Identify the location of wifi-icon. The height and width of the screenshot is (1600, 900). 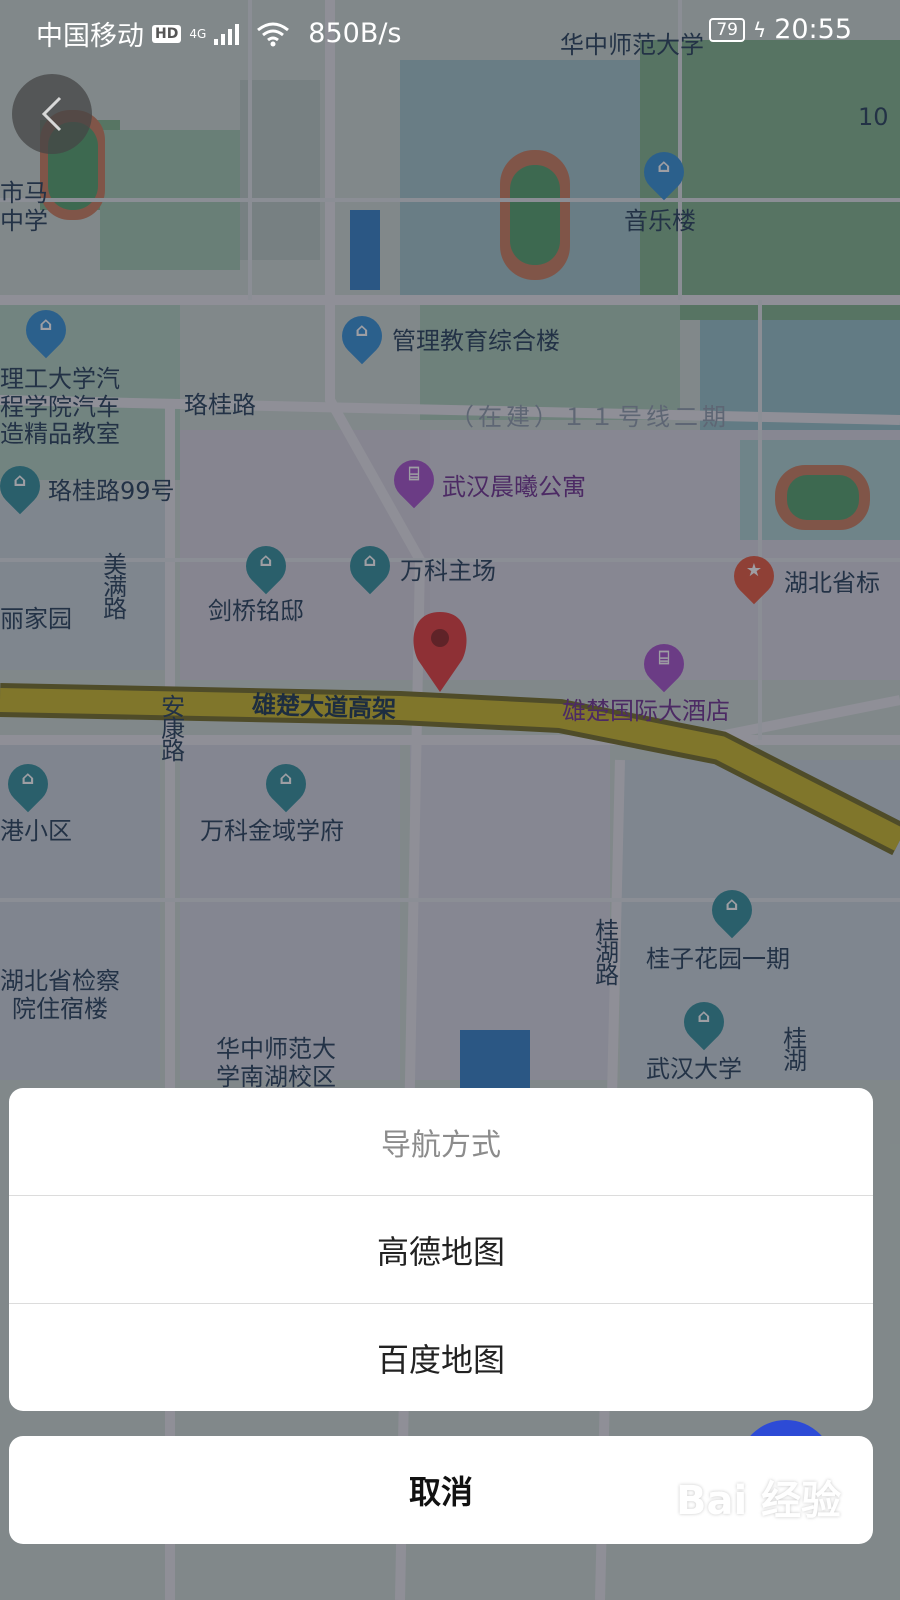
(273, 34).